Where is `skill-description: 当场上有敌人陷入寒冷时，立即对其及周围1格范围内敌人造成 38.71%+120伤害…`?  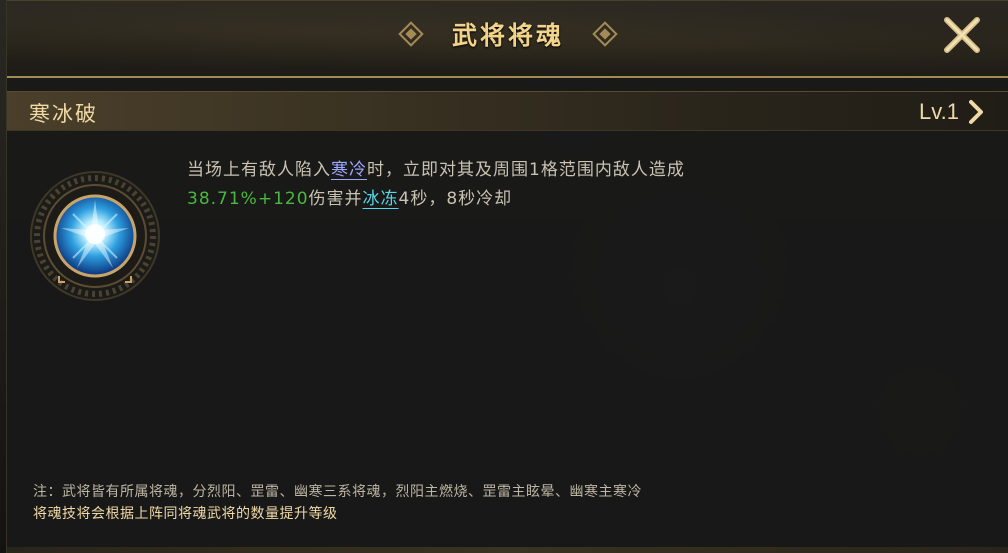 skill-description: 当场上有敌人陷入寒冷时，立即对其及周围1格范围内敌人造成 38.71%+120伤害… is located at coordinates (547, 185).